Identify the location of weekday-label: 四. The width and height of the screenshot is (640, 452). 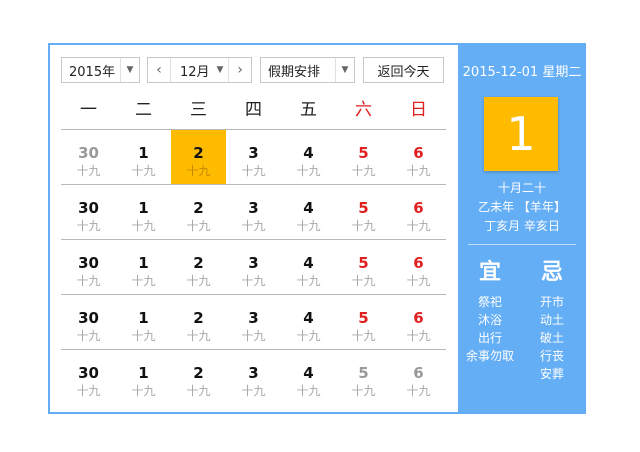
(253, 110).